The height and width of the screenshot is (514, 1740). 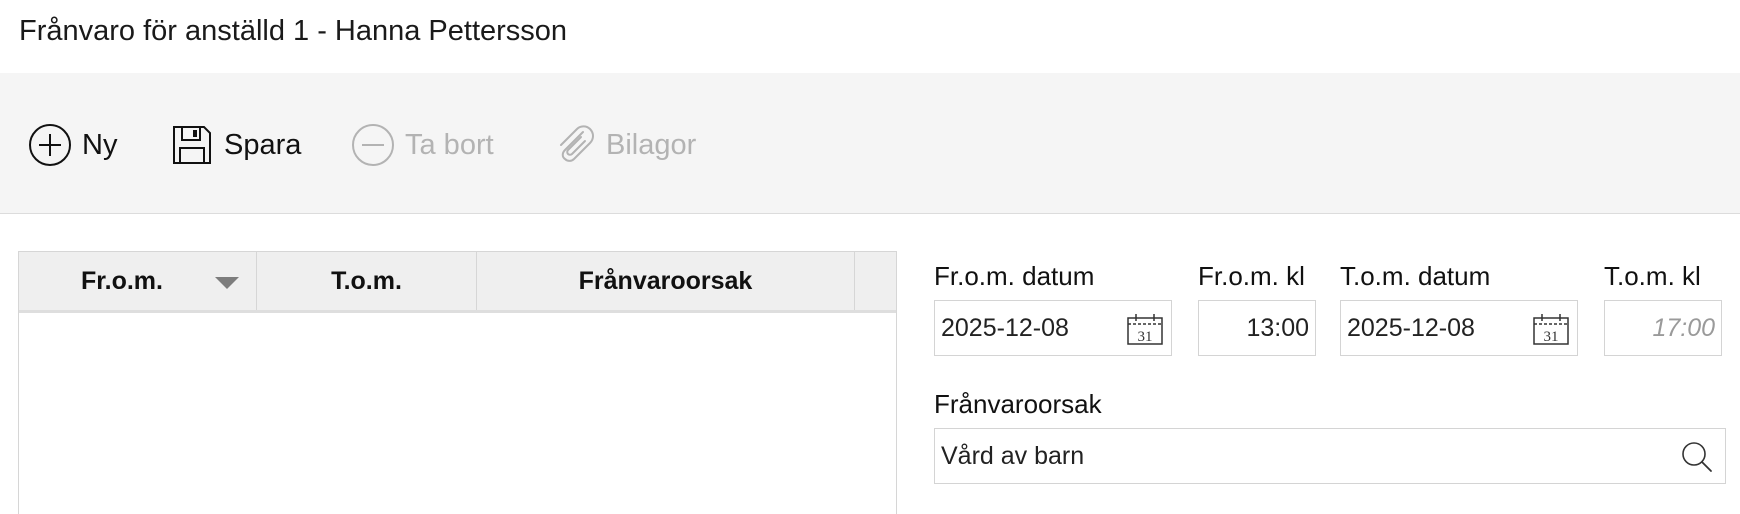 What do you see at coordinates (875, 281) in the screenshot?
I see `column-header-extra` at bounding box center [875, 281].